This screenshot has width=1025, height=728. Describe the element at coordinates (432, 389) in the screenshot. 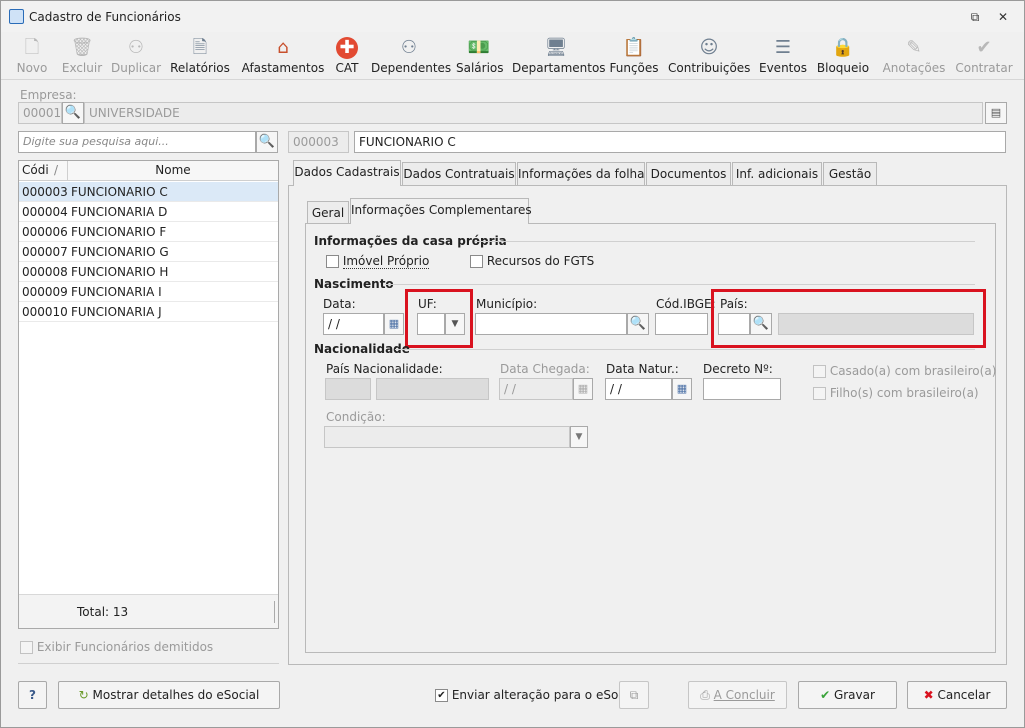

I see `pais-nacionalidade-name` at that location.